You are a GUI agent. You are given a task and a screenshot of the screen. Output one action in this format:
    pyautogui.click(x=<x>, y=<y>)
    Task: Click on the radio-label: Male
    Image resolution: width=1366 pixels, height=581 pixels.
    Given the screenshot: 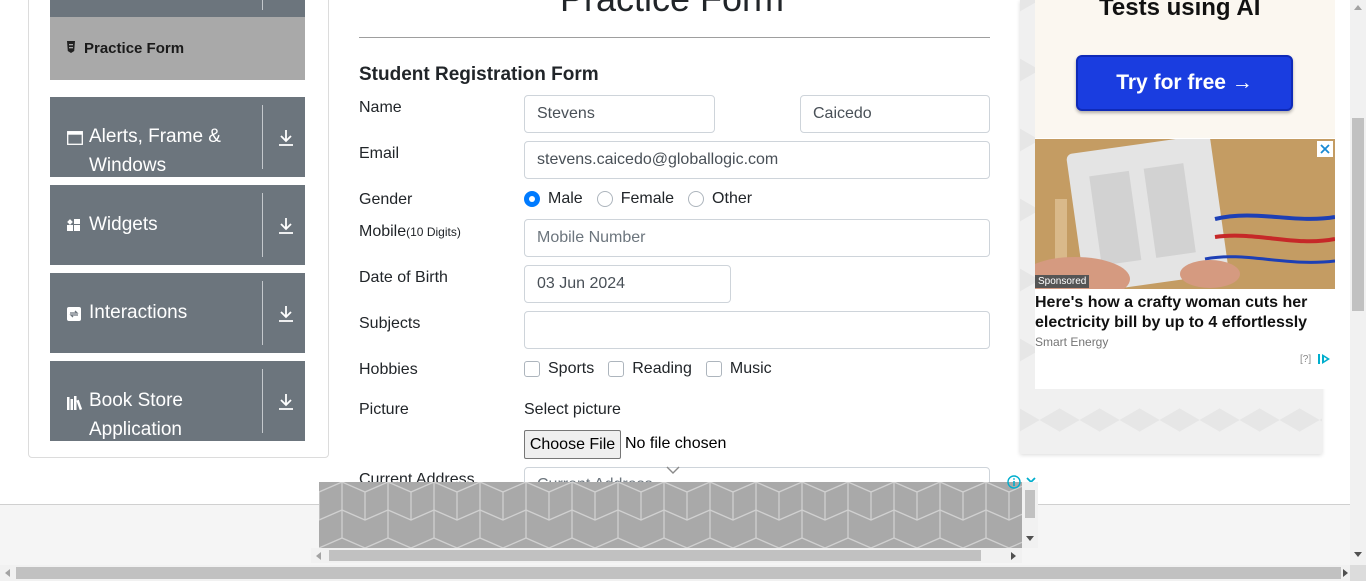 What is the action you would take?
    pyautogui.click(x=565, y=199)
    